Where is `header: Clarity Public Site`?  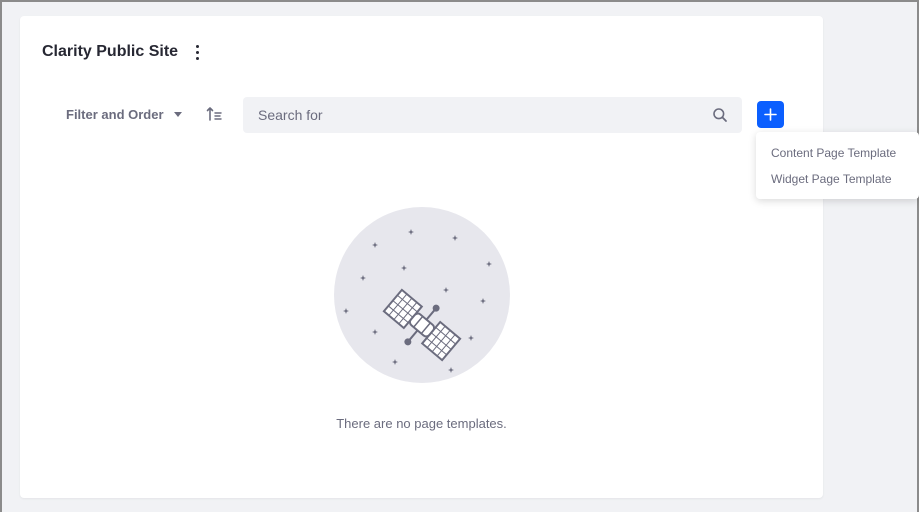
header: Clarity Public Site is located at coordinates (122, 52).